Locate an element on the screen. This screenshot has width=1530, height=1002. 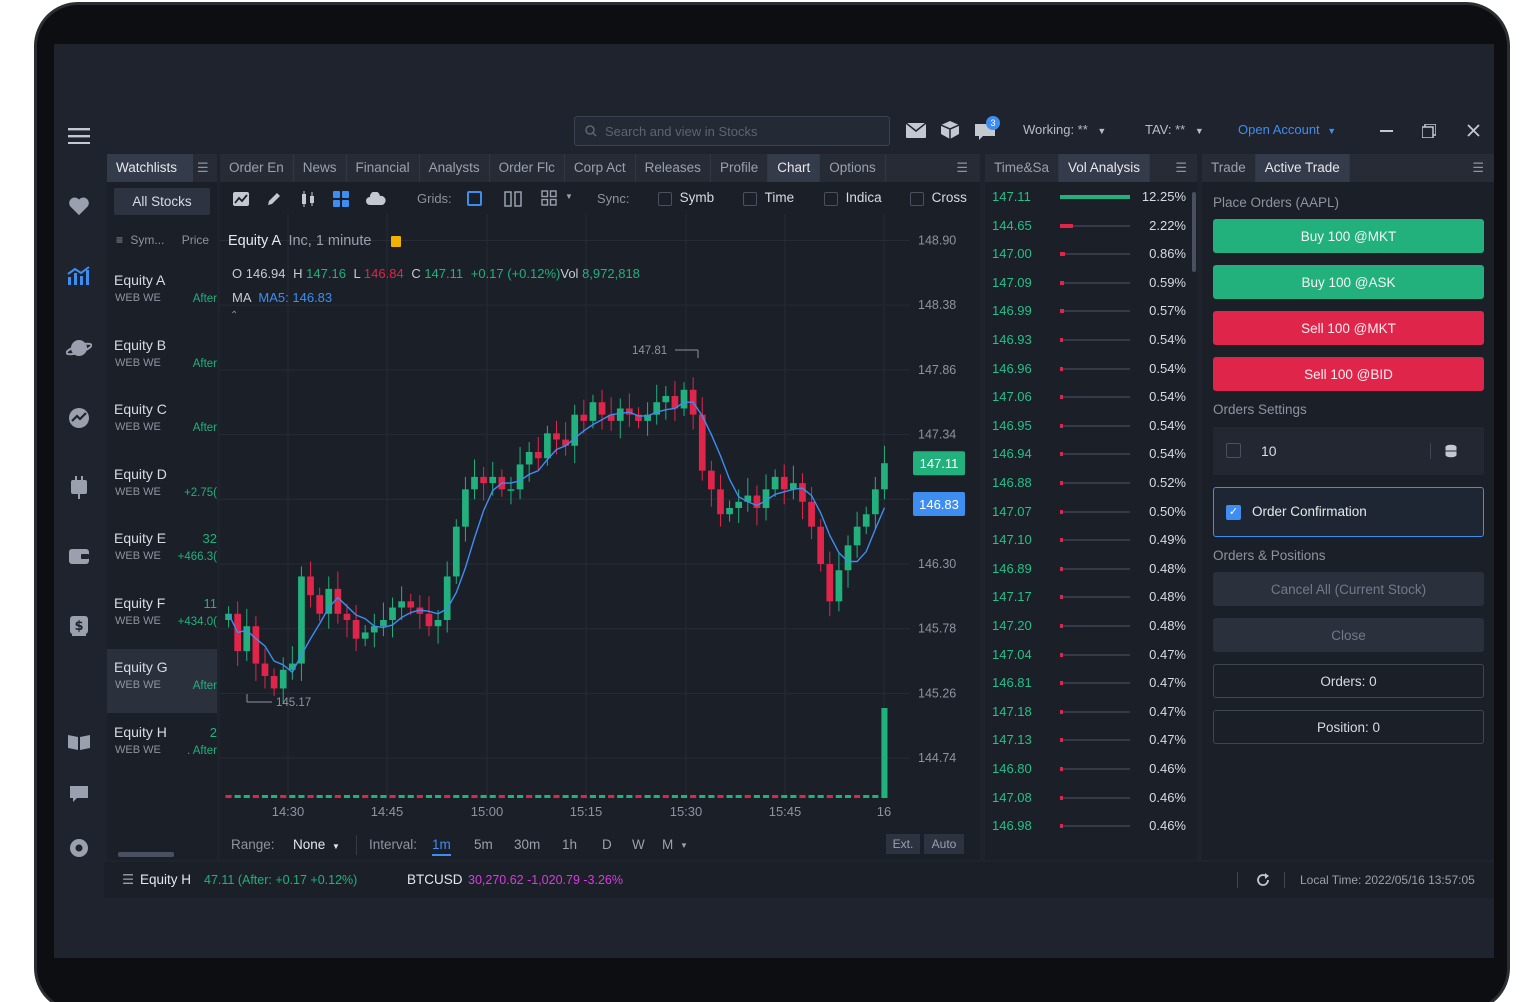
interval-option: 30m is located at coordinates (527, 844).